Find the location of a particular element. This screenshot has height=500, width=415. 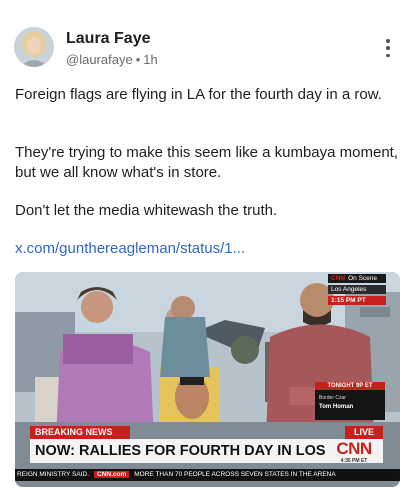

on-scene-label: On Scene is located at coordinates (363, 278).